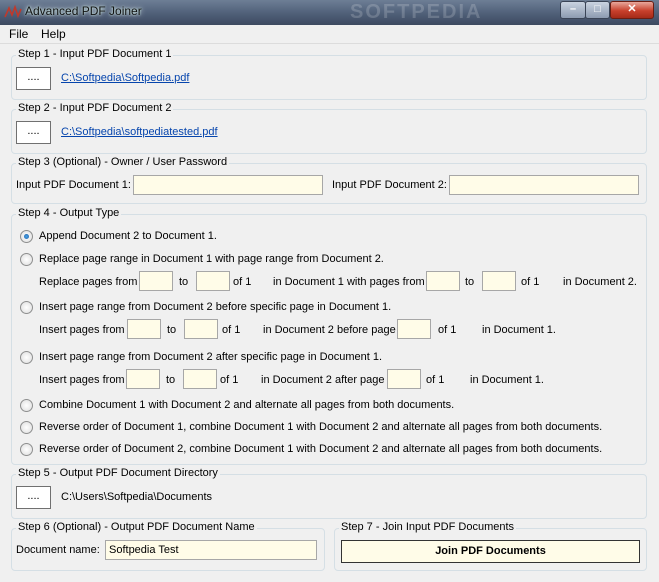 The image size is (659, 582). What do you see at coordinates (600, 282) in the screenshot?
I see `replace-suffix-label: in Document 2.` at bounding box center [600, 282].